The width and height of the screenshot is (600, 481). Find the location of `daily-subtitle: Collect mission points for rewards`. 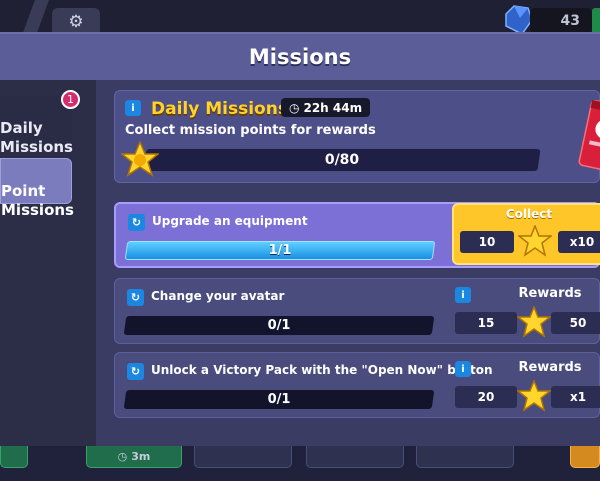

daily-subtitle: Collect mission points for rewards is located at coordinates (250, 130).